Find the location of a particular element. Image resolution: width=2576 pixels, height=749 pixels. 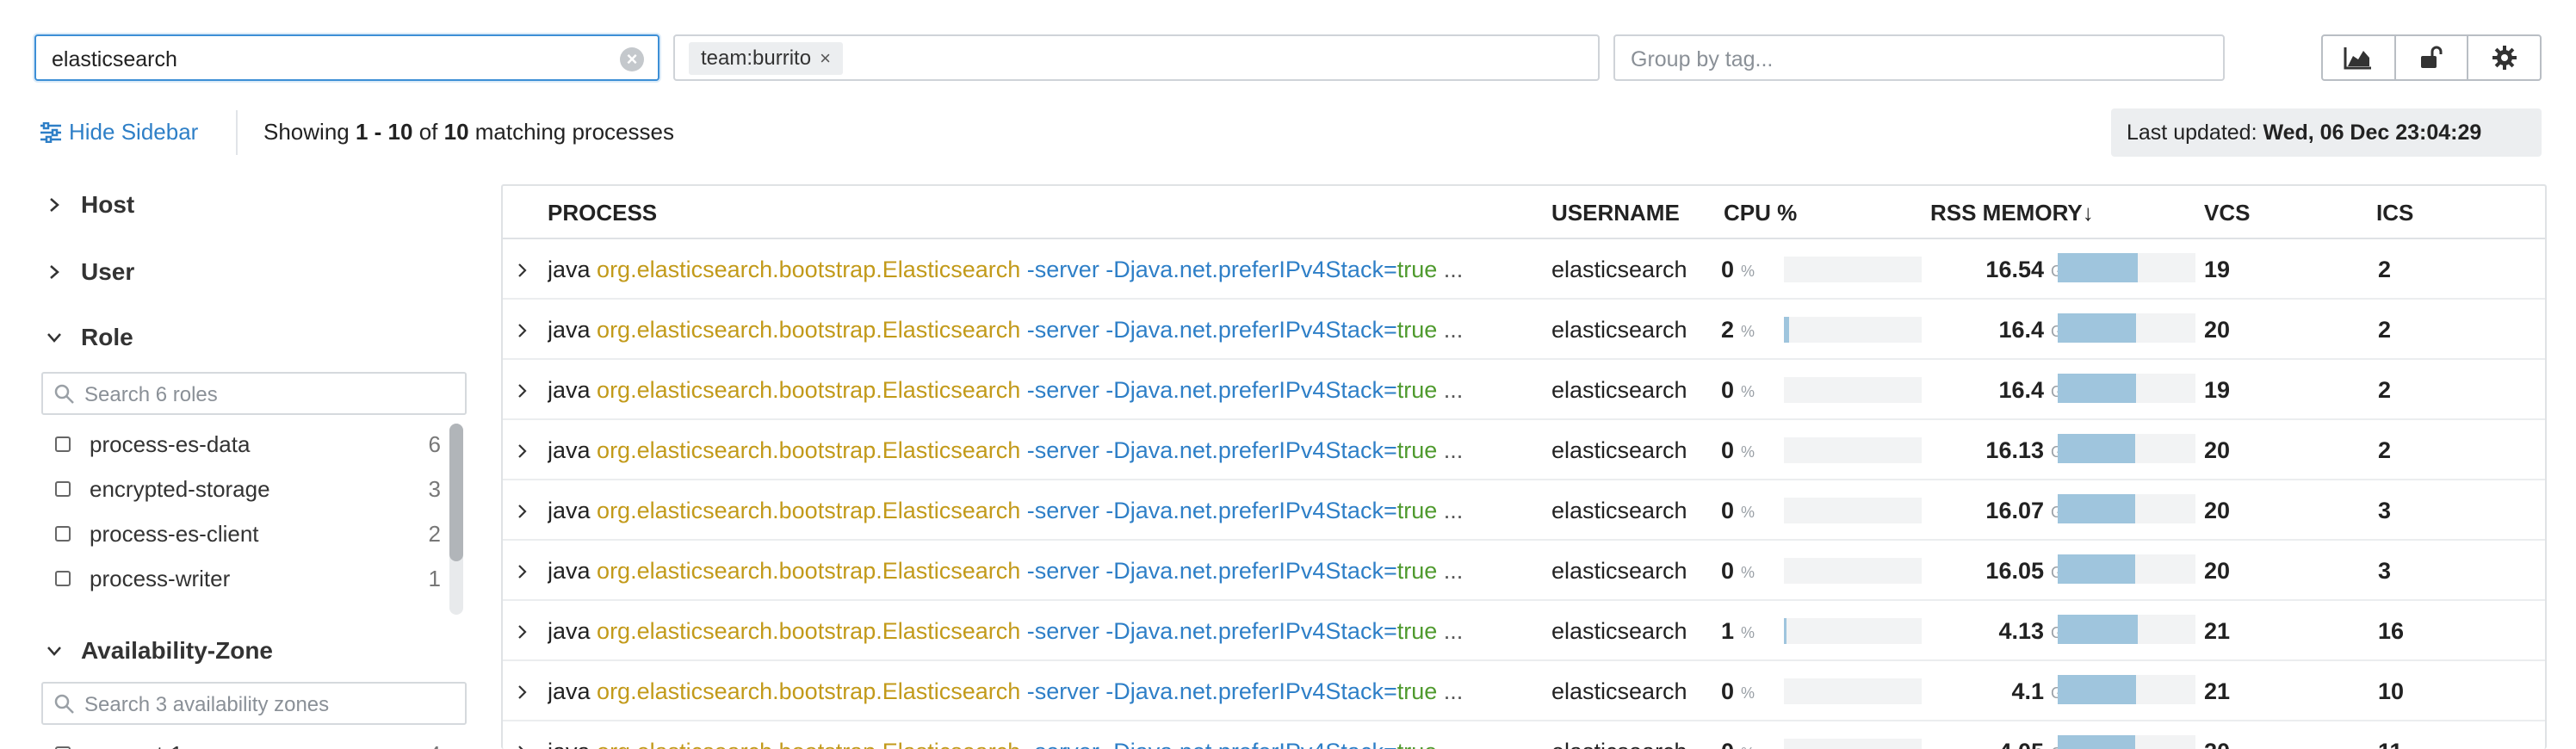

list-item: process-es-client 2 is located at coordinates (260, 533).